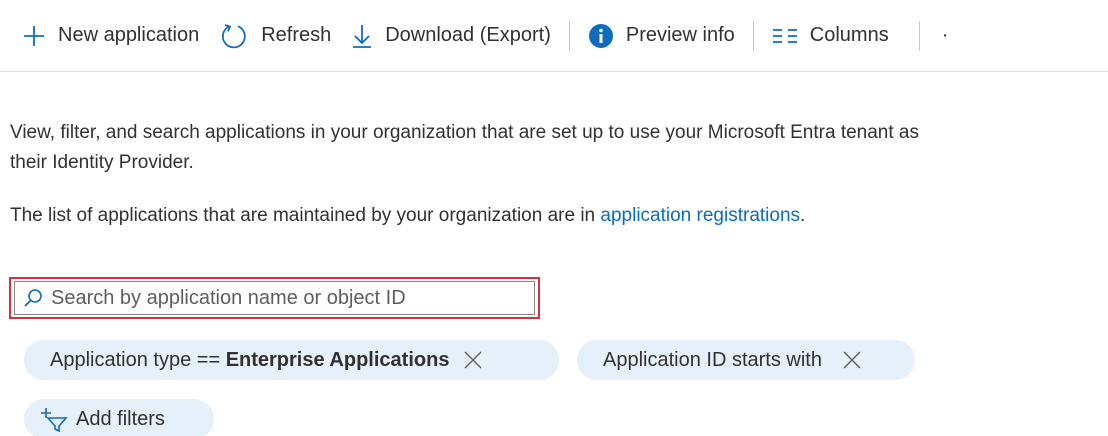 The height and width of the screenshot is (436, 1108). I want to click on columns-button: Columns, so click(830, 36).